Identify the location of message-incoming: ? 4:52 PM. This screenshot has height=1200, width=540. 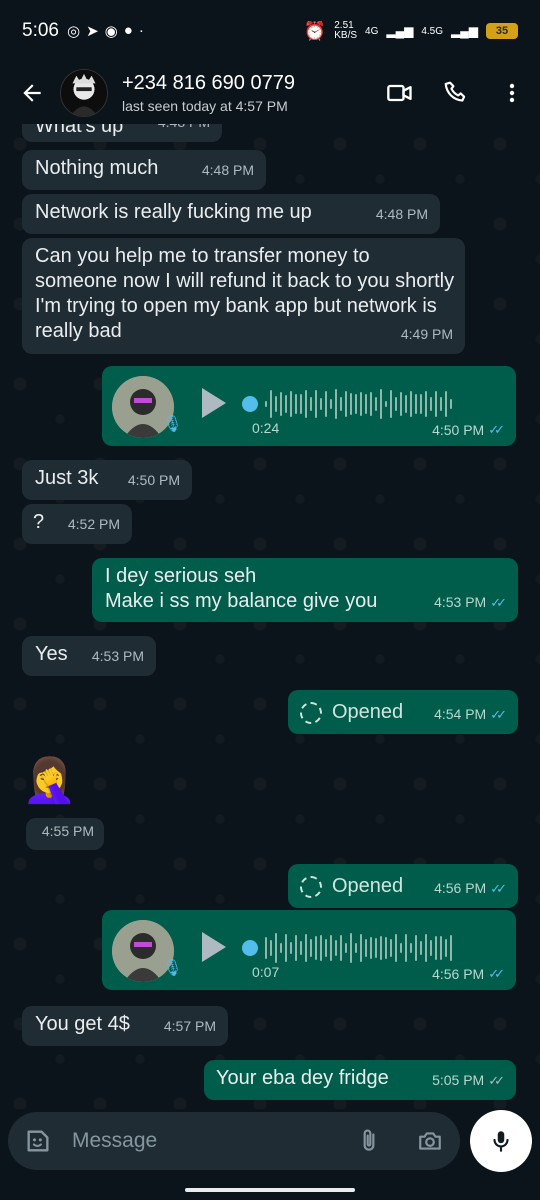
(77, 524).